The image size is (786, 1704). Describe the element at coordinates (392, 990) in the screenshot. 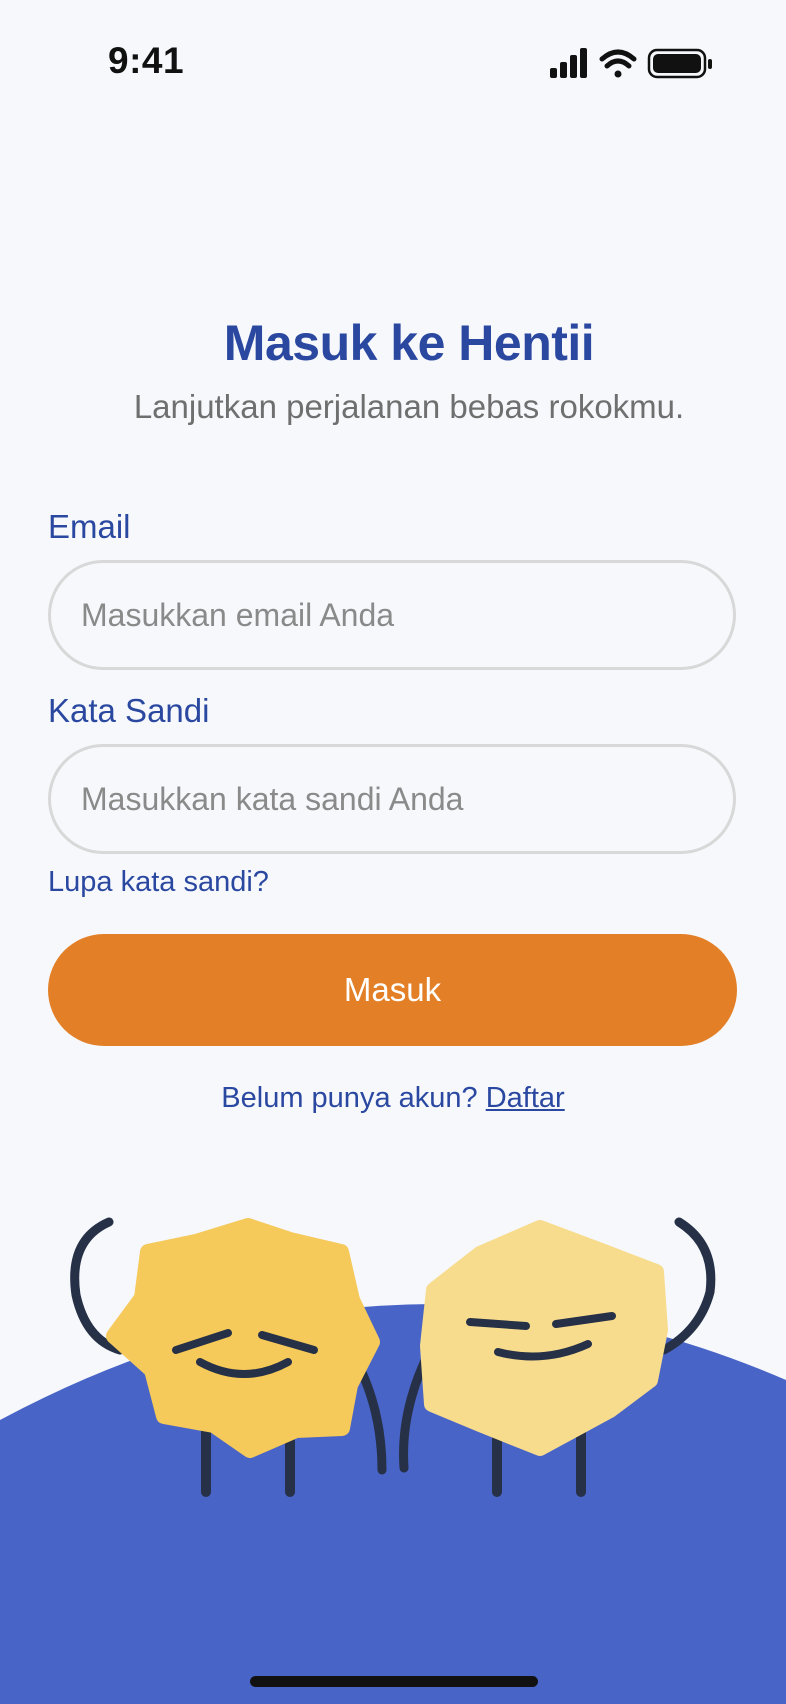

I see `login-button: Masuk` at that location.